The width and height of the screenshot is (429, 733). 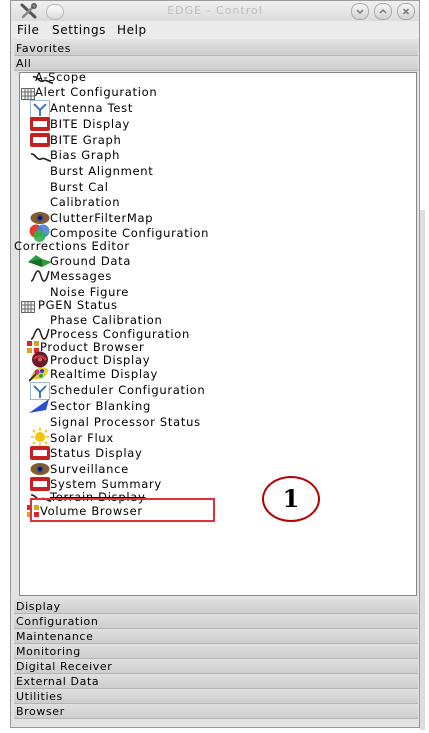 What do you see at coordinates (216, 666) in the screenshot?
I see `section-digital-receiver: Digital Receiver` at bounding box center [216, 666].